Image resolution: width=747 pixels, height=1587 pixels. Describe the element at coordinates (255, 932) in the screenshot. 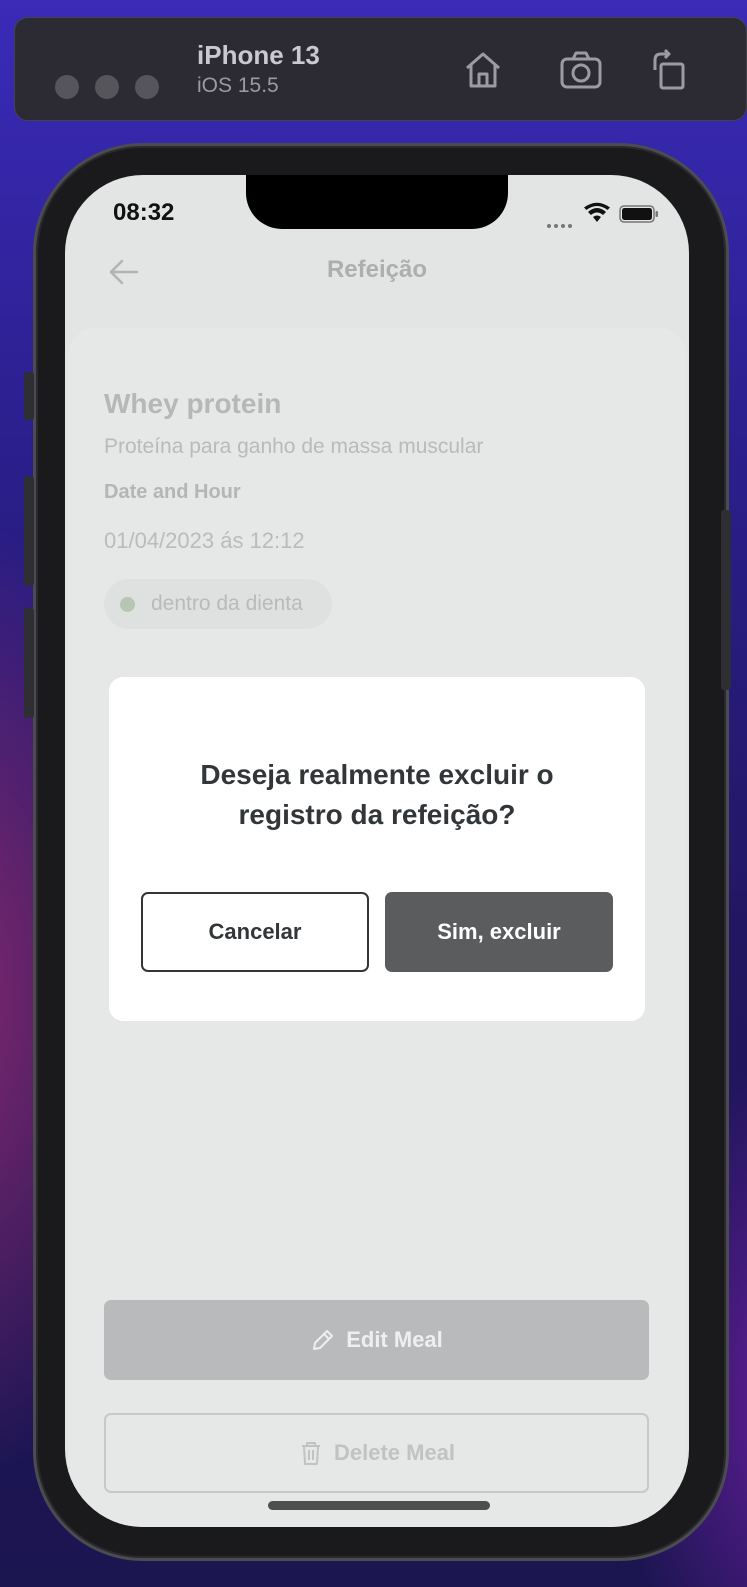

I see `cancel-button: Cancelar` at that location.